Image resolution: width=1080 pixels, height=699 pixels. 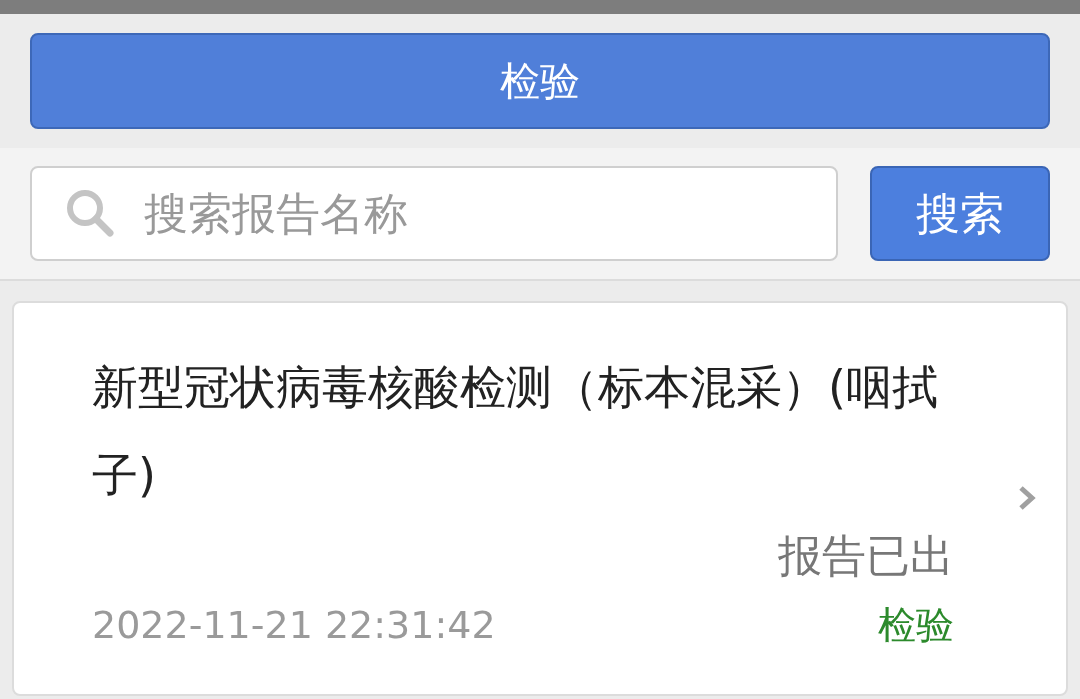 I want to click on search-button: 搜索, so click(x=960, y=213).